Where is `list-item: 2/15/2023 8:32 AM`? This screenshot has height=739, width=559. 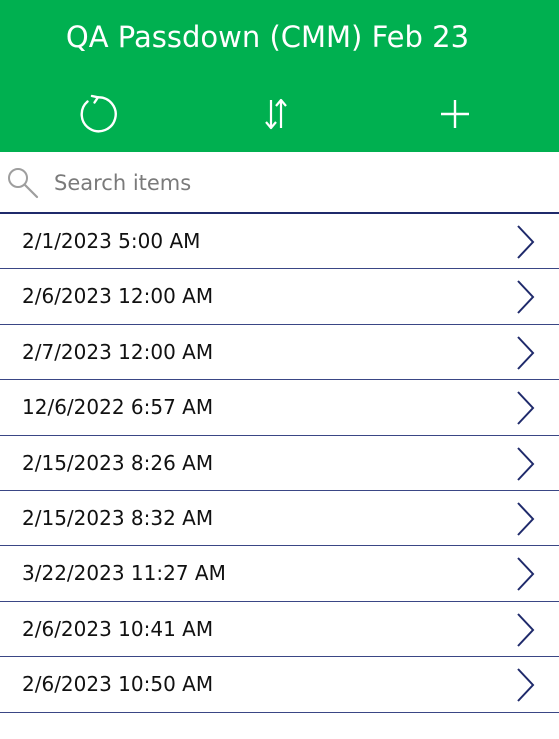
list-item: 2/15/2023 8:32 AM is located at coordinates (279, 519).